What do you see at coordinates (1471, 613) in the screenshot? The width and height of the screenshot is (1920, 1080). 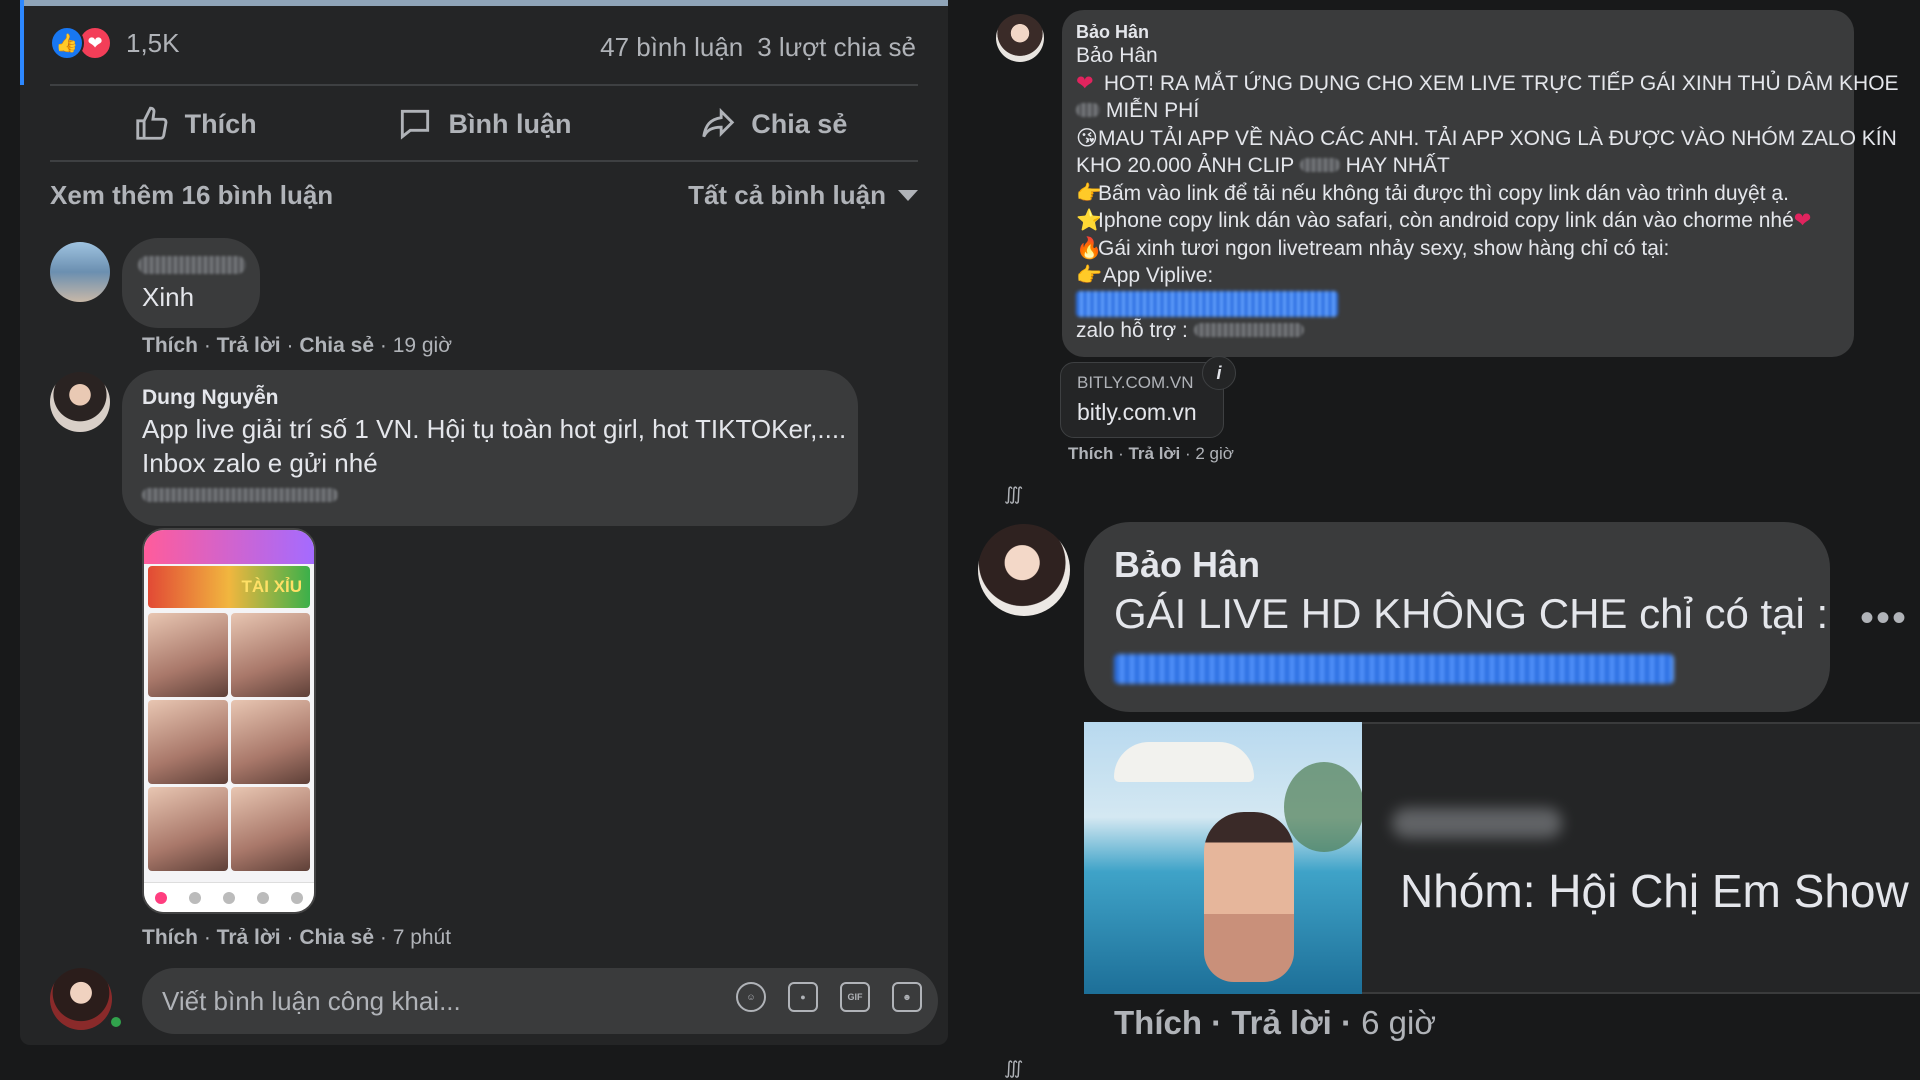 I see `comment-text: GÁI LIVE HD KHÔNG CHE chỉ có tại :` at bounding box center [1471, 613].